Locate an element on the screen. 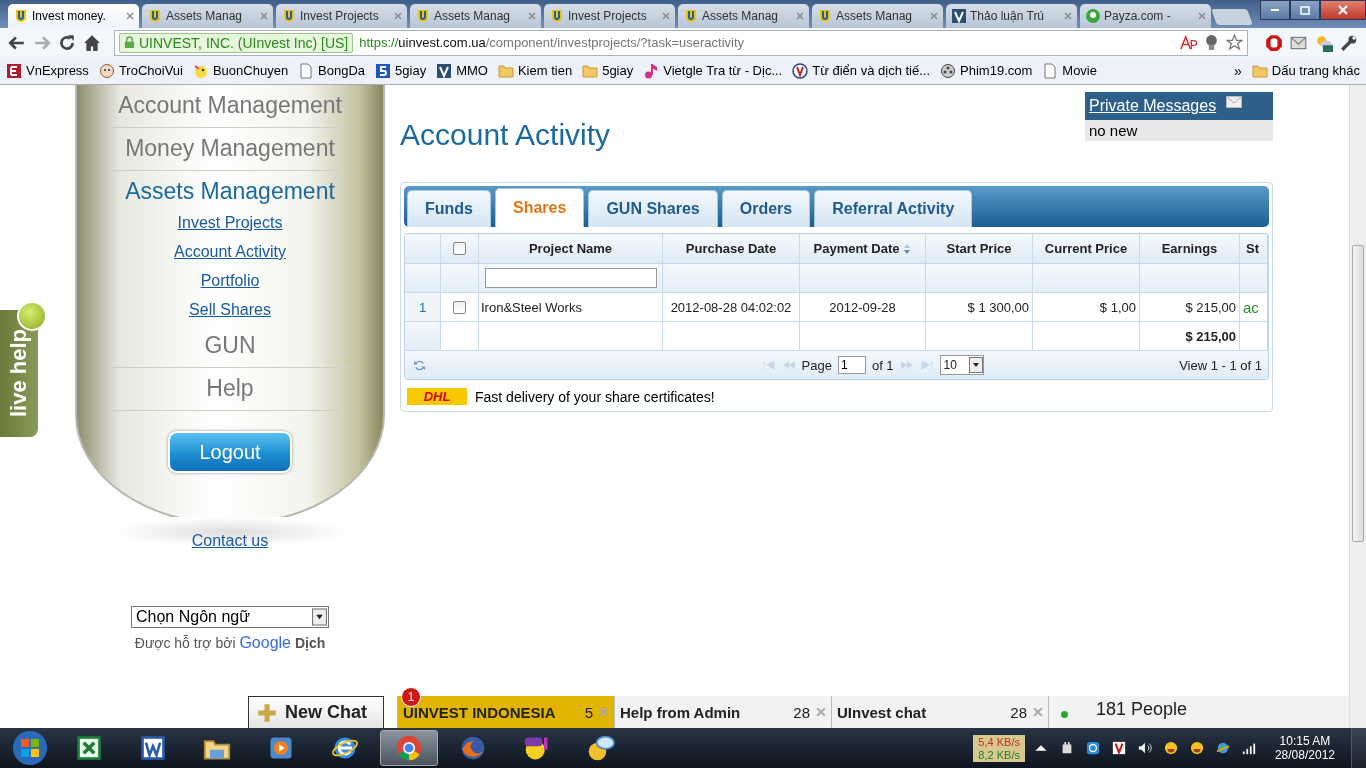 The height and width of the screenshot is (768, 1366). url-text: https://uinvest.com.ua/component/investprojects/?task=useractivity is located at coordinates (552, 42).